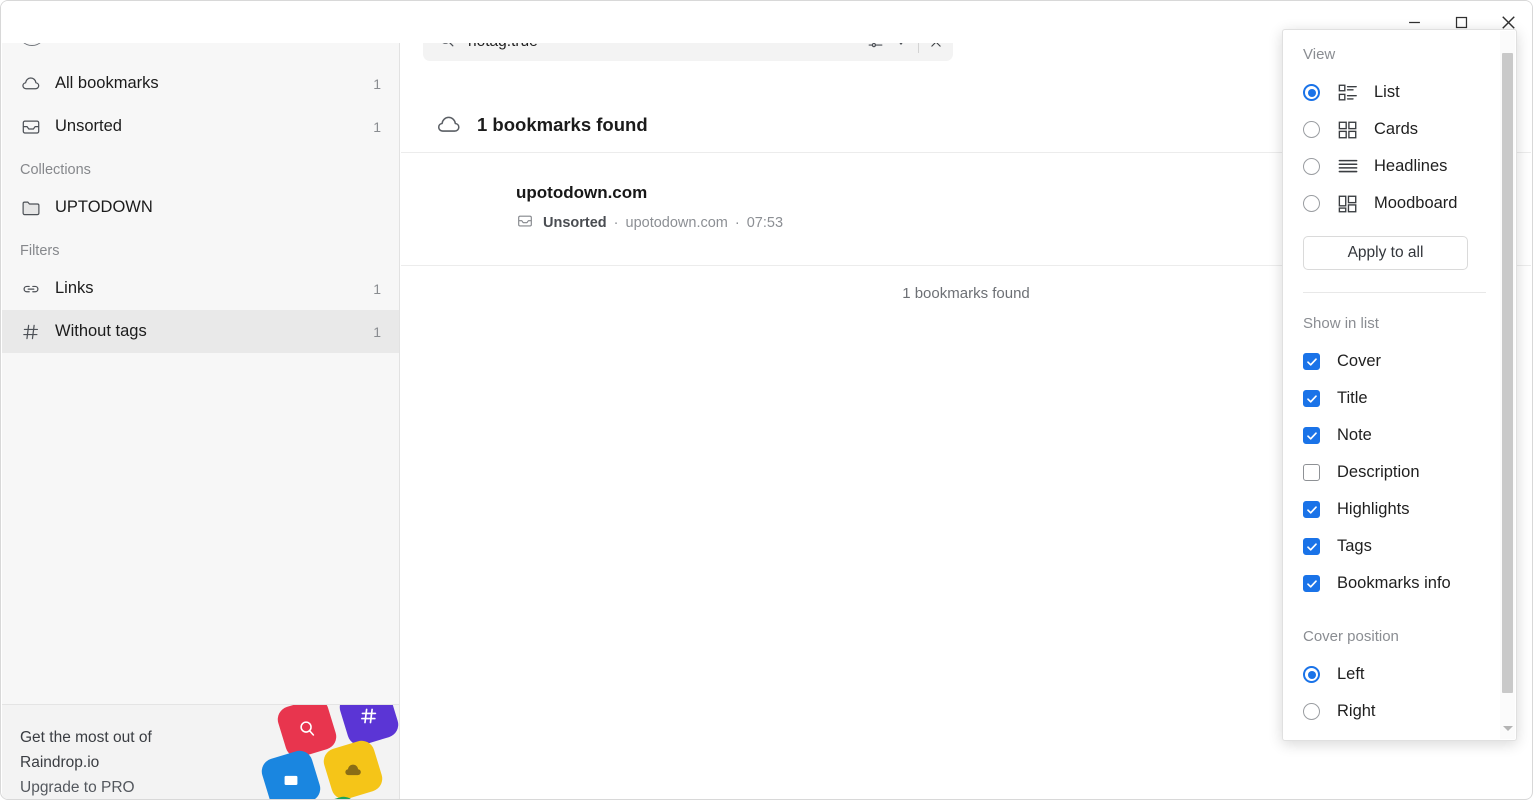 The height and width of the screenshot is (800, 1533). I want to click on checkbox-label: Highlights, so click(1373, 509).